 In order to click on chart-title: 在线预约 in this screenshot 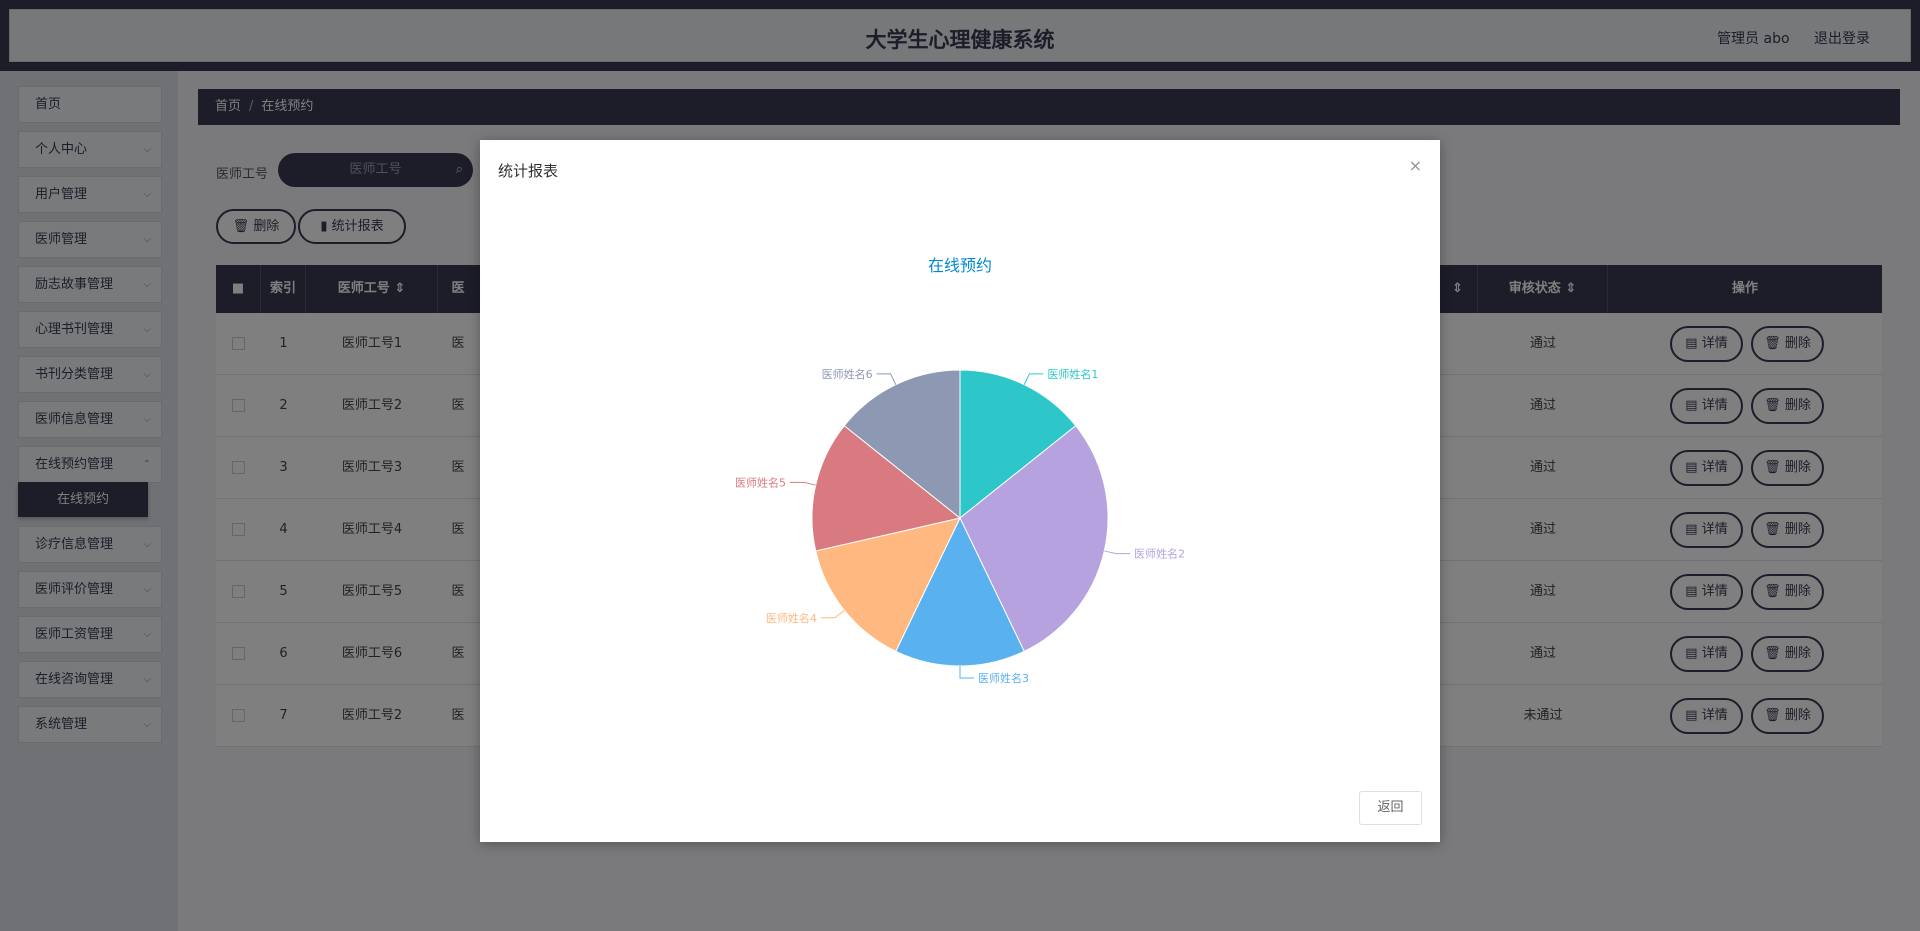, I will do `click(960, 265)`.